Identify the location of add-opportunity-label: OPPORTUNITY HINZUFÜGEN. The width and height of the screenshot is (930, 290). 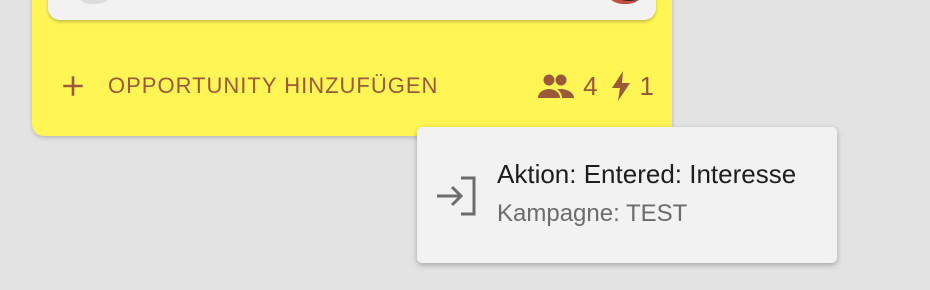
(273, 85).